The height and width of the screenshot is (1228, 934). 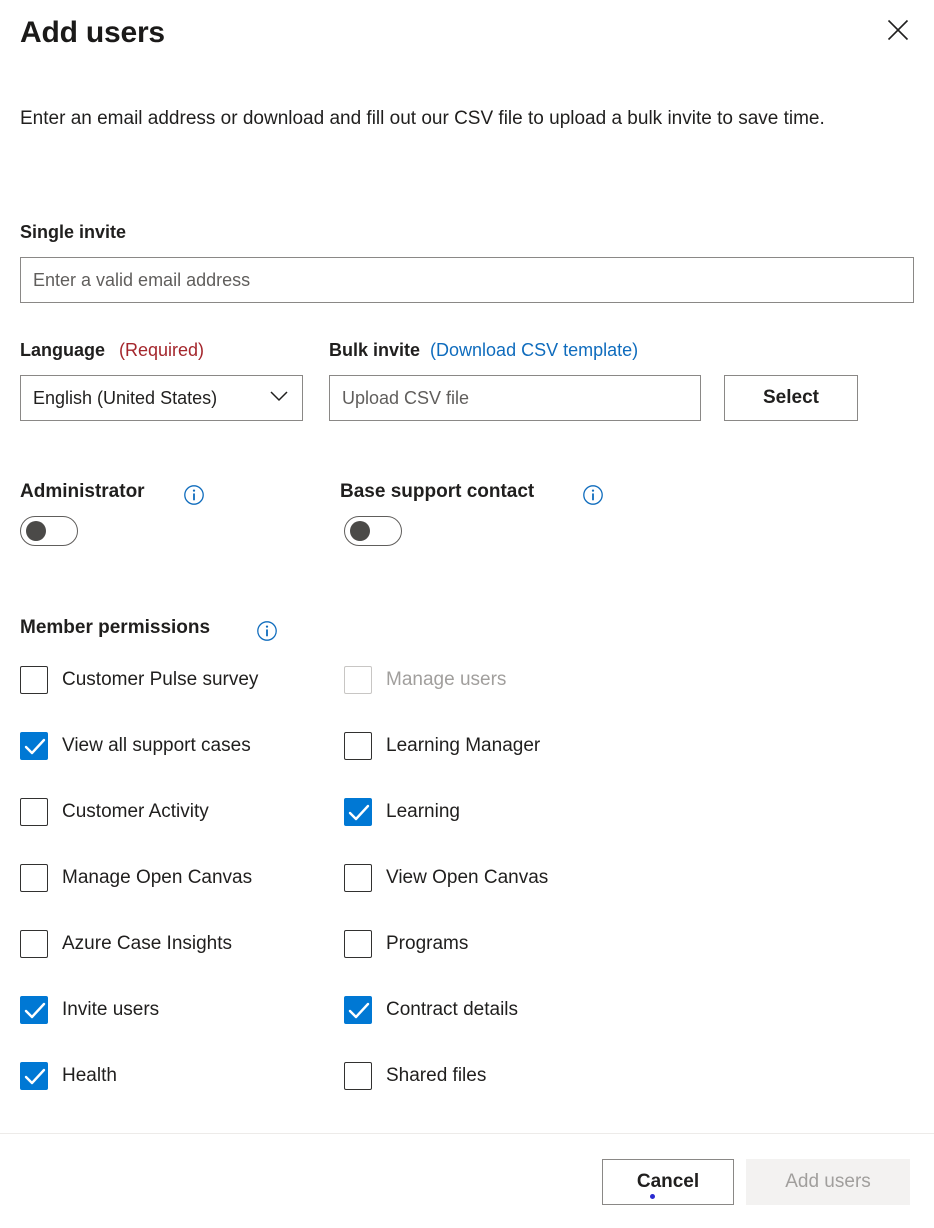 I want to click on close-icon, so click(x=898, y=30).